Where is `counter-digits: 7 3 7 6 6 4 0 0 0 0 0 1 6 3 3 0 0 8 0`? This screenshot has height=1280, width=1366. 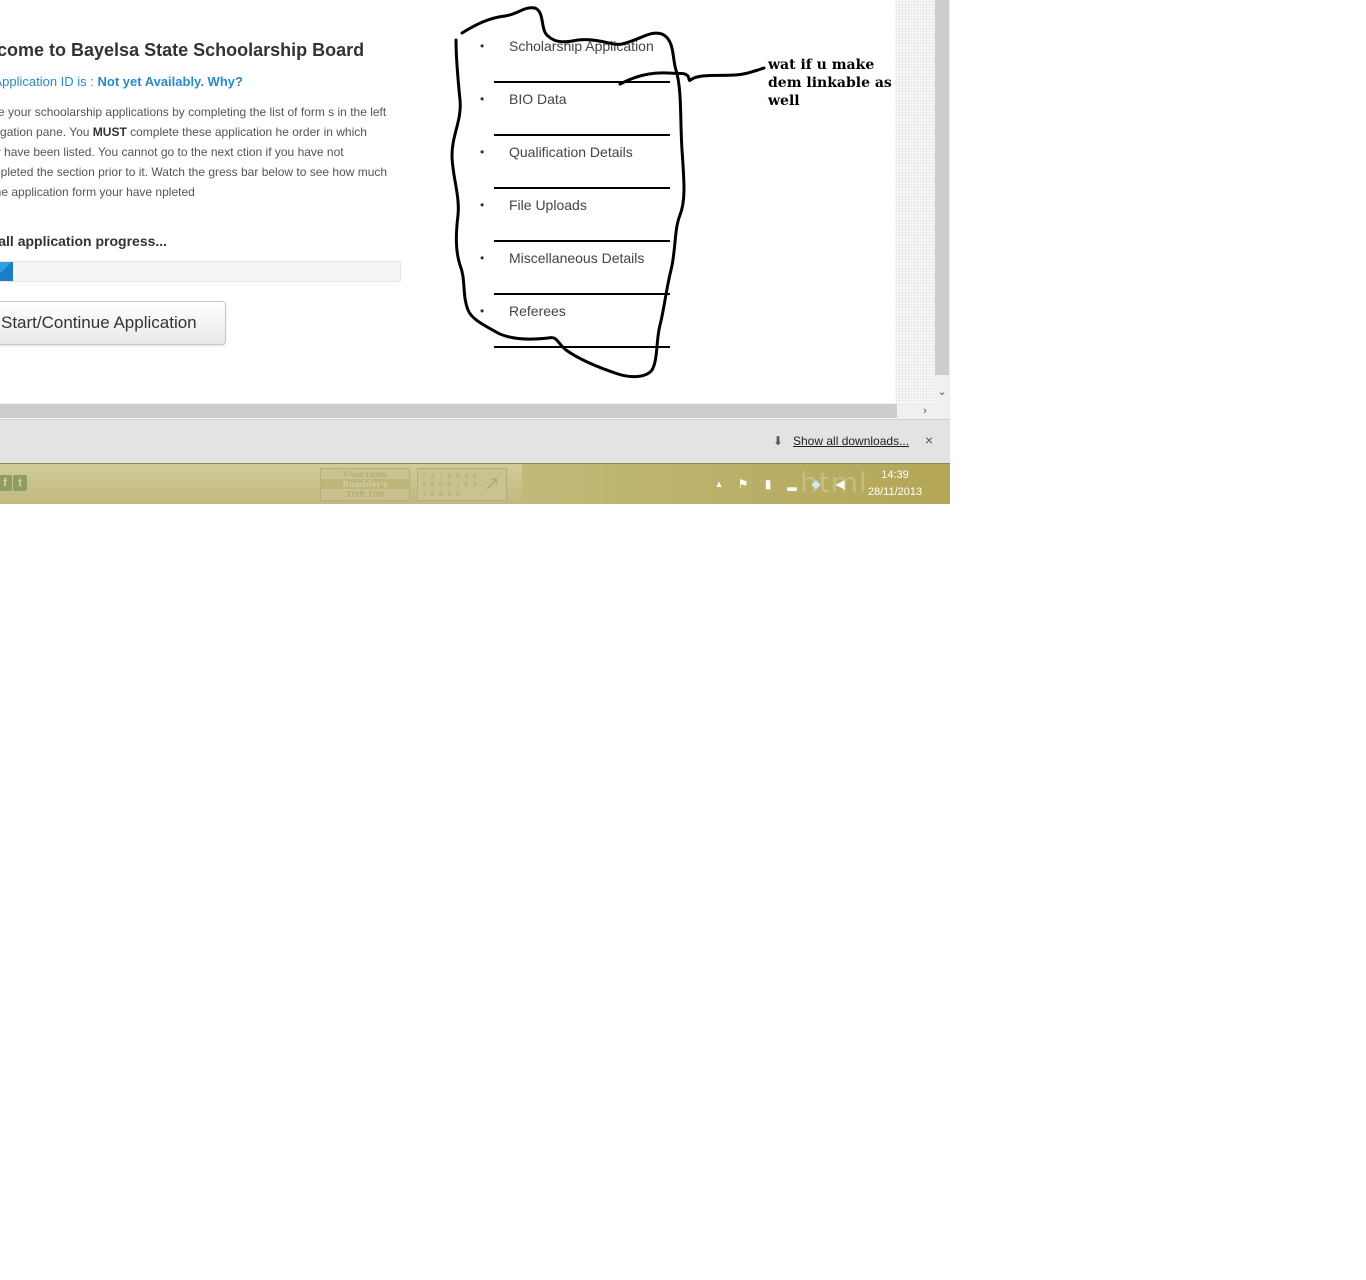 counter-digits: 7 3 7 6 6 4 0 0 0 0 0 1 6 3 3 0 0 8 0 is located at coordinates (449, 485).